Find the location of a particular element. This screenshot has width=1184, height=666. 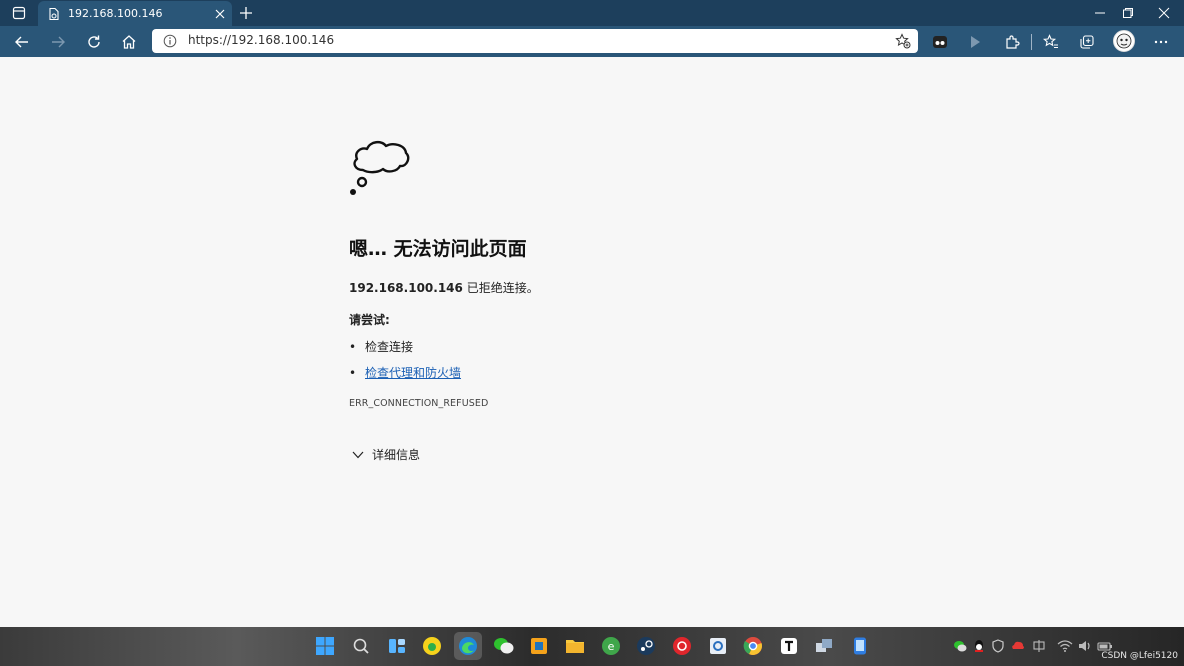

error-code: ERR_CONNECTION_REFUSED is located at coordinates (419, 403).